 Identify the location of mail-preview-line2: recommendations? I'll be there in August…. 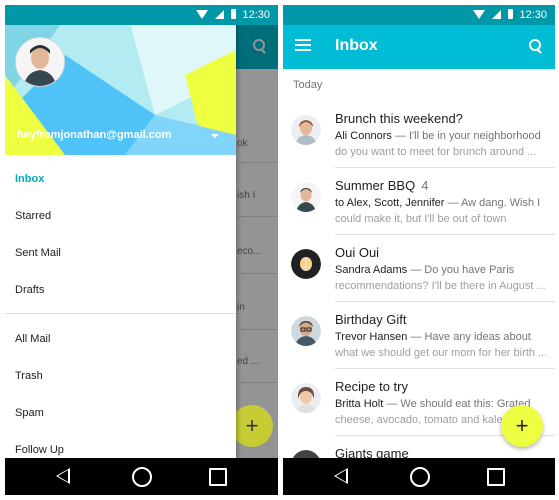
(440, 286).